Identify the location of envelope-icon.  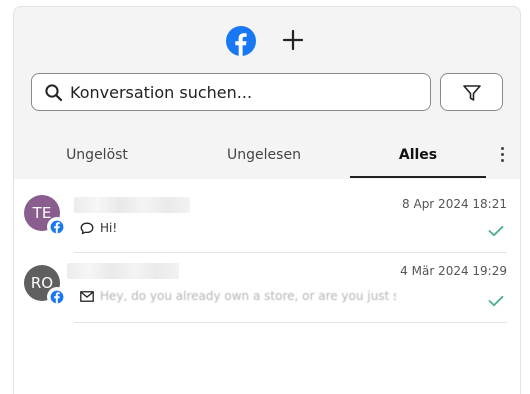
(87, 296).